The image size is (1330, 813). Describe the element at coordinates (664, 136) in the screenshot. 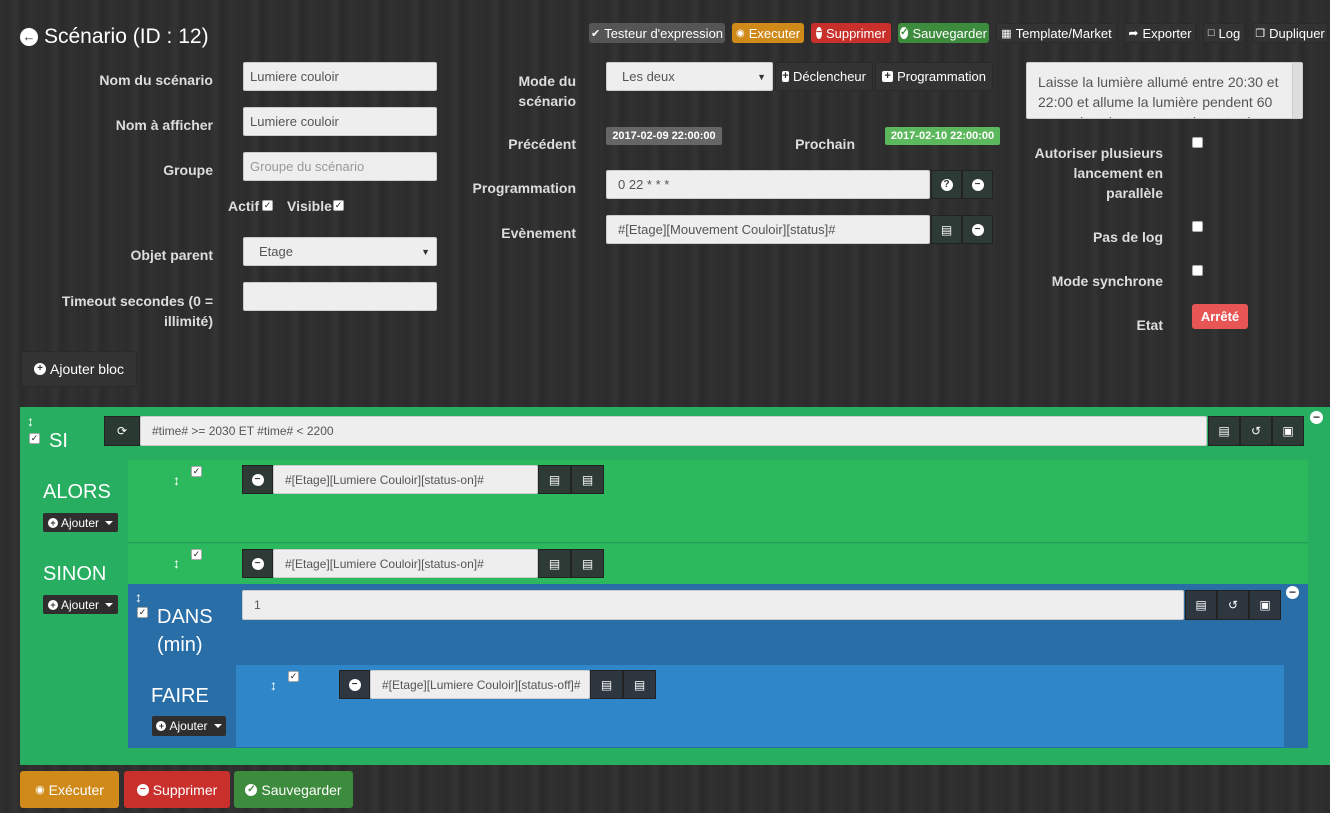

I see `previous-date-badge: 2017-02-09 22:00:00` at that location.